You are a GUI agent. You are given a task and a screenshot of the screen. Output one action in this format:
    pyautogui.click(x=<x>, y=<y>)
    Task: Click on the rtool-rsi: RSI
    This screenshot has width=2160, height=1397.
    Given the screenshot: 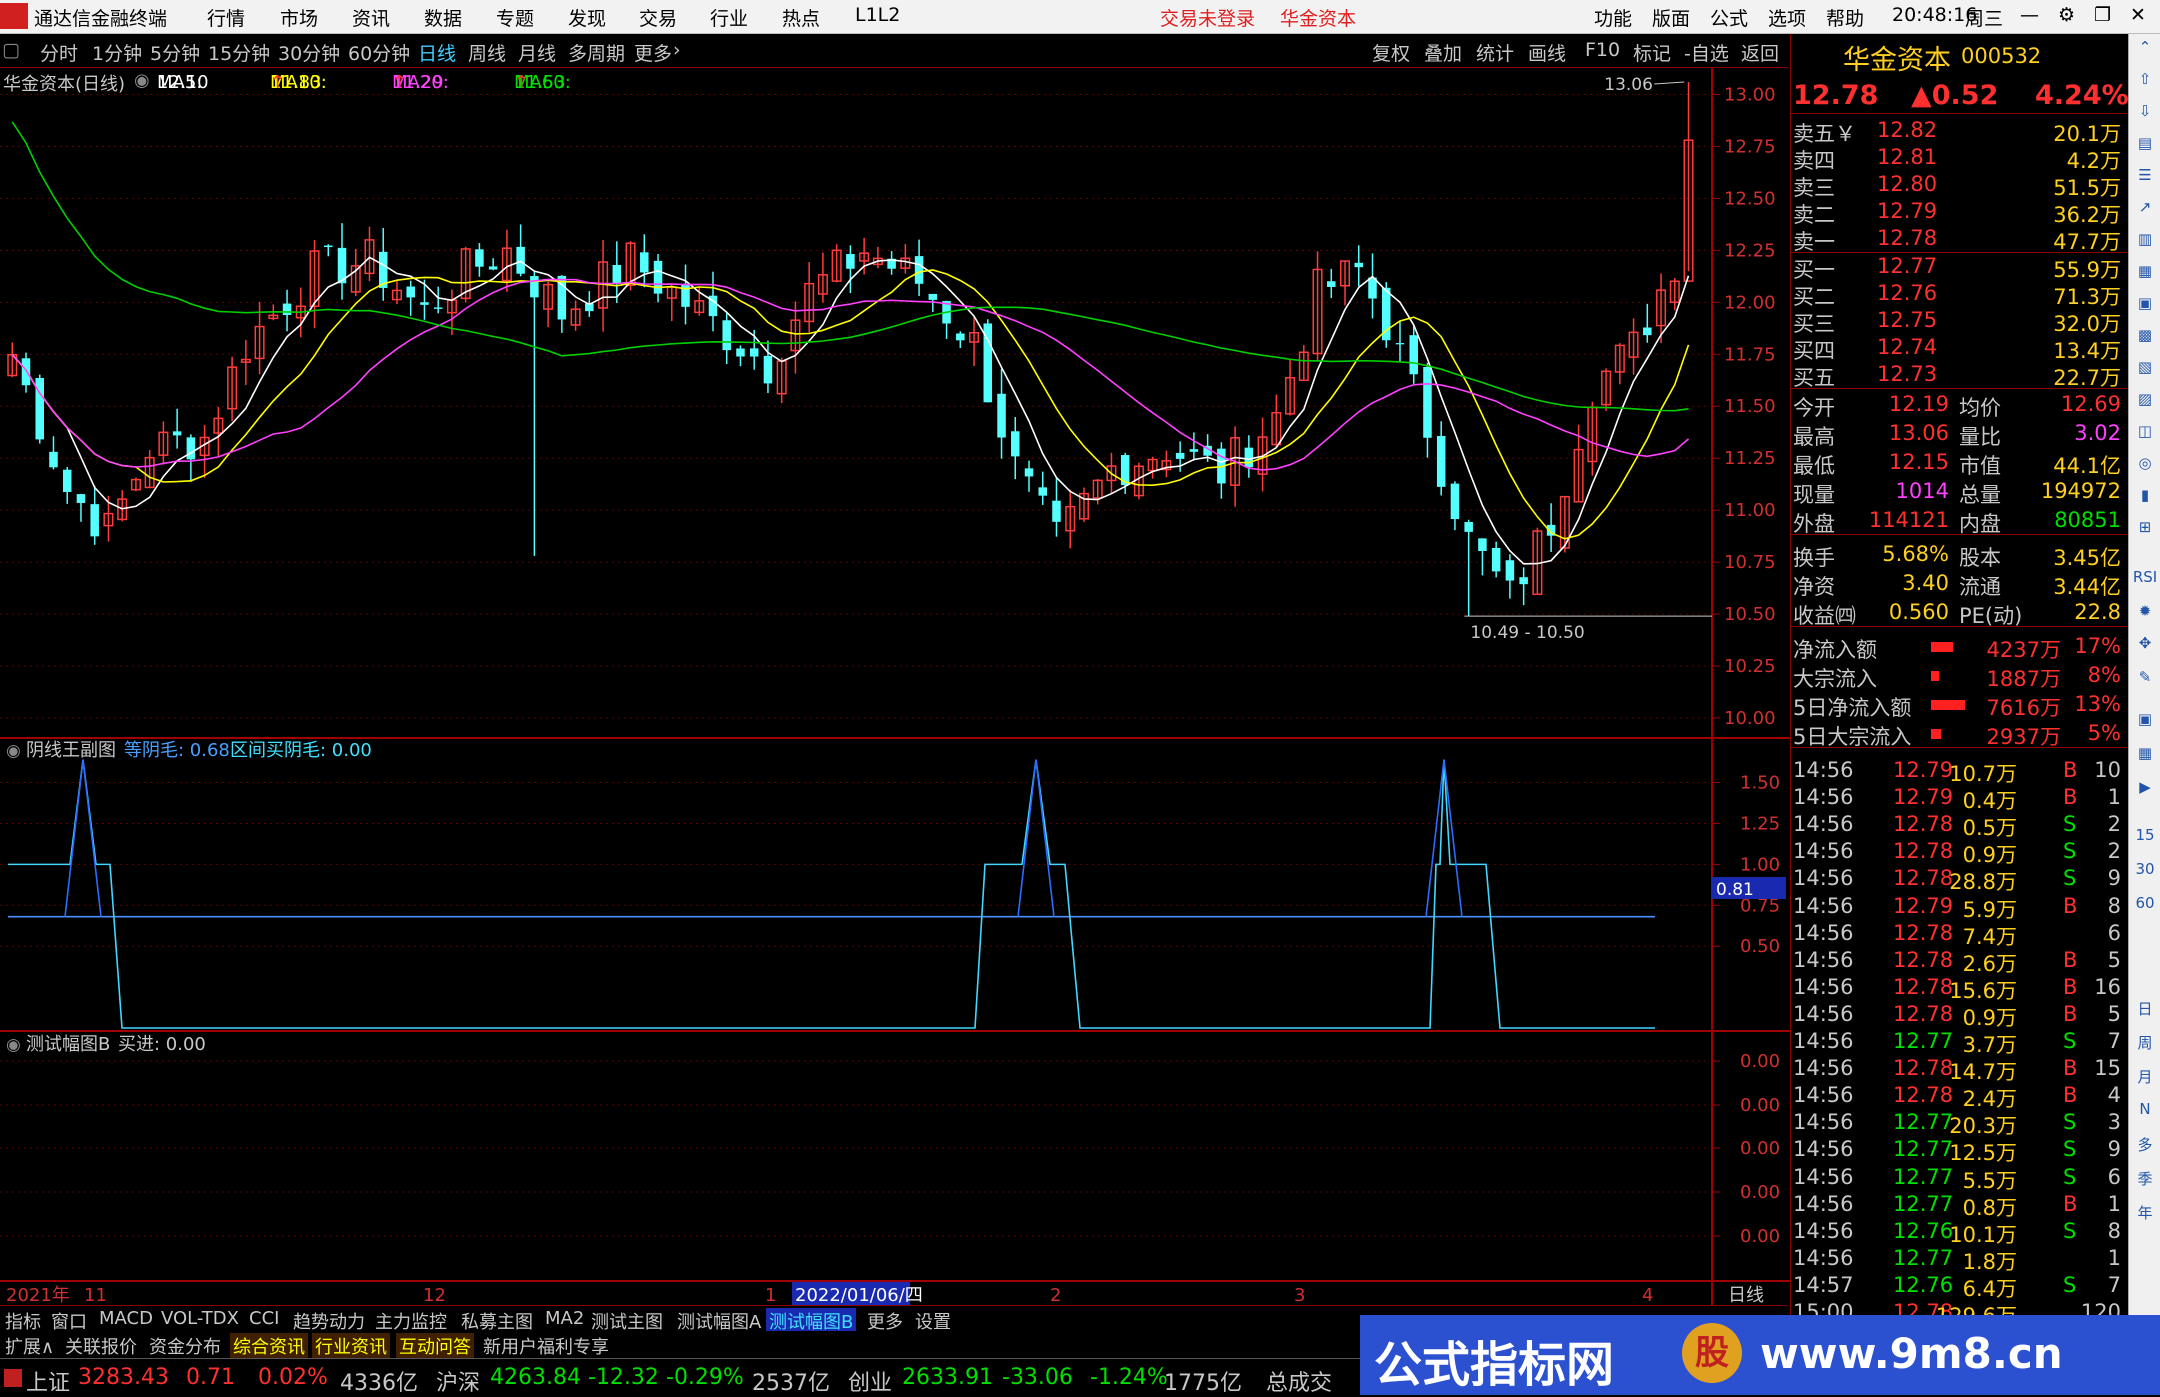 What is the action you would take?
    pyautogui.click(x=2145, y=577)
    